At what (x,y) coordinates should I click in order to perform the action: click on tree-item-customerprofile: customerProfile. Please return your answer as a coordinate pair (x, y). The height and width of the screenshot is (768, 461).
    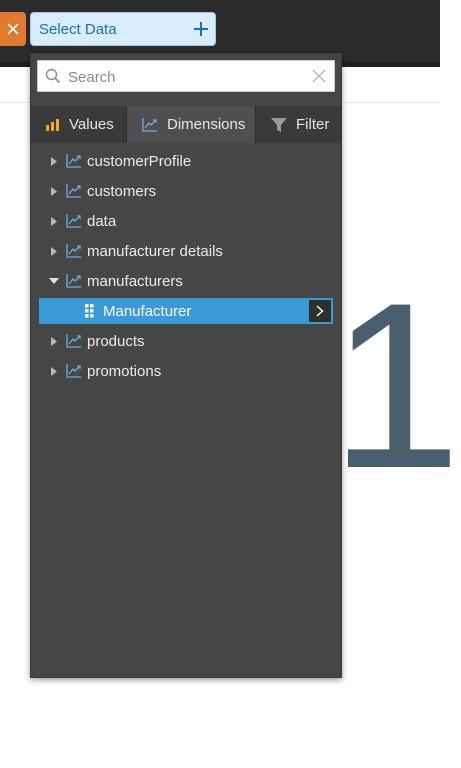
    Looking at the image, I should click on (186, 161).